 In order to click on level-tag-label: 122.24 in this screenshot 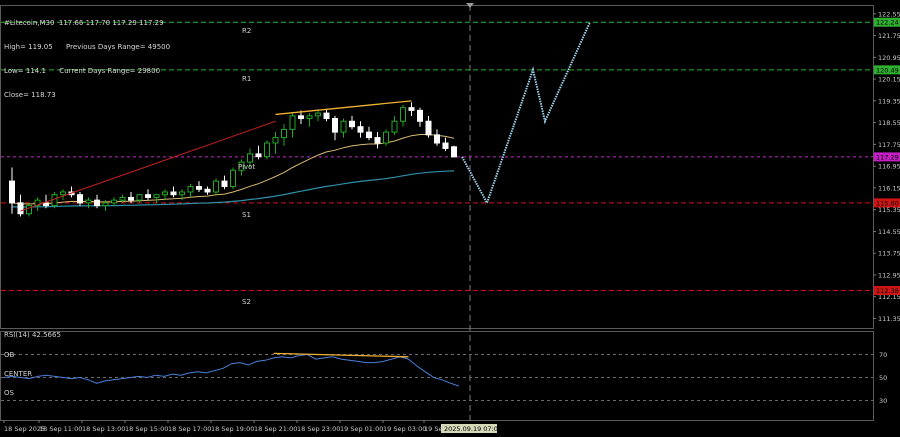, I will do `click(887, 23)`.